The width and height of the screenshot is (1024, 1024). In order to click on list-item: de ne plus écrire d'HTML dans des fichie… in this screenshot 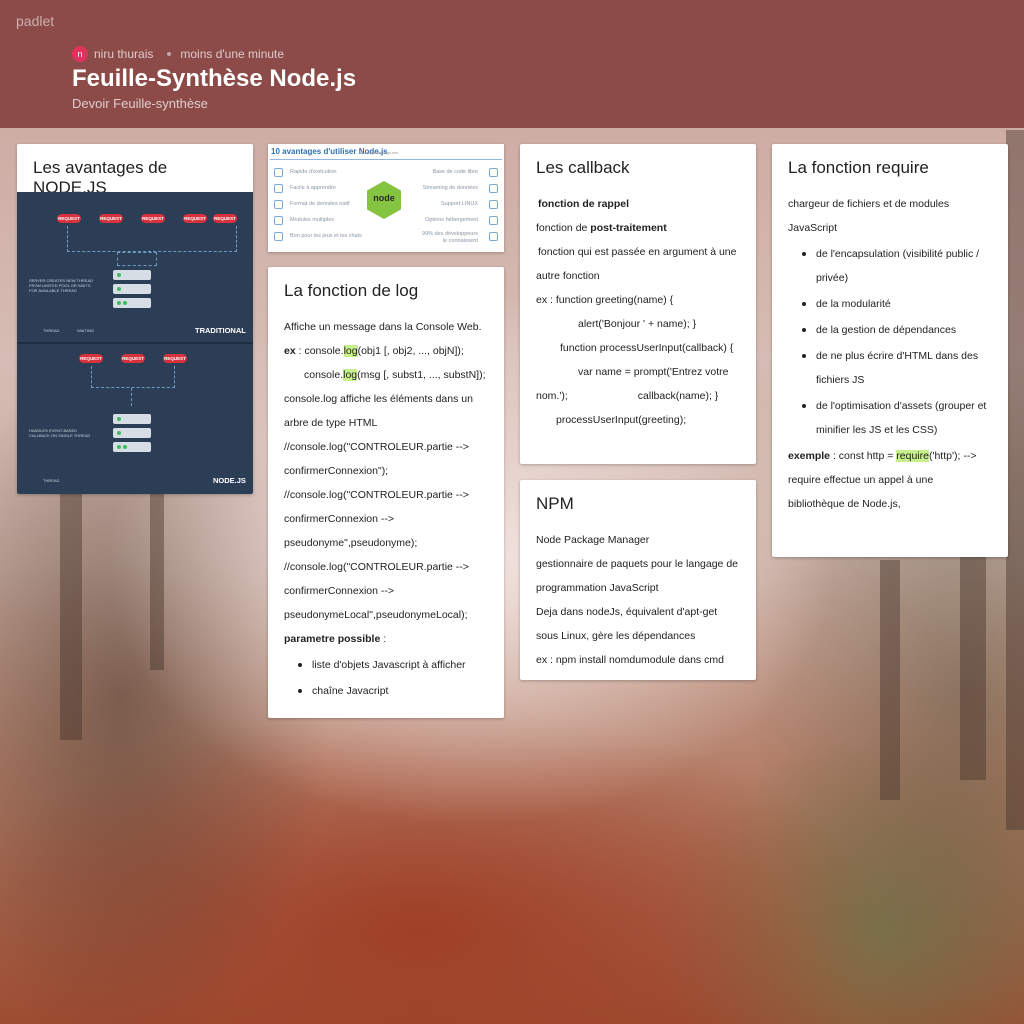, I will do `click(896, 368)`.